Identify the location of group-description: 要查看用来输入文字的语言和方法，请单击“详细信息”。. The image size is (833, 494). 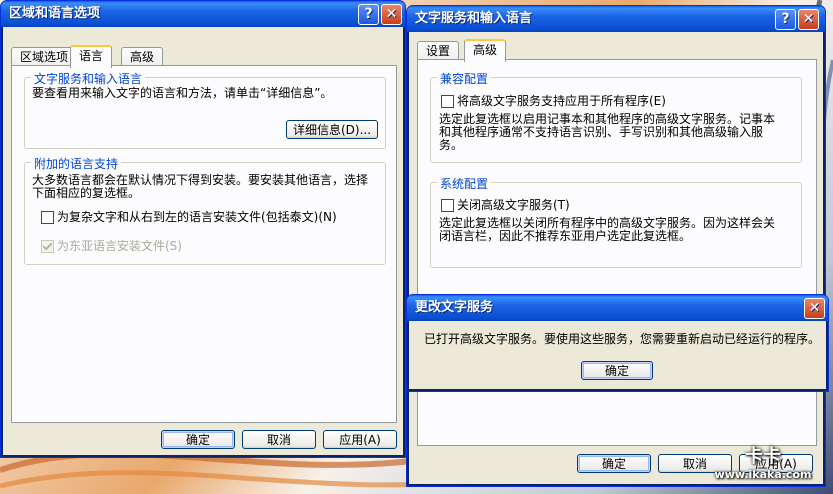
(182, 93).